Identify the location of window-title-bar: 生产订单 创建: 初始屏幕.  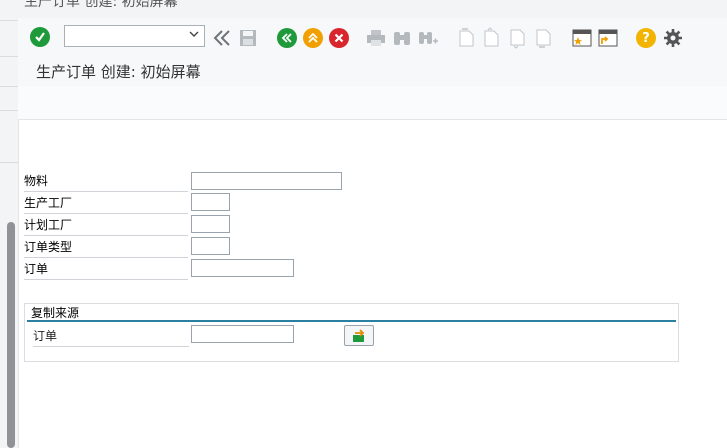
(372, 9).